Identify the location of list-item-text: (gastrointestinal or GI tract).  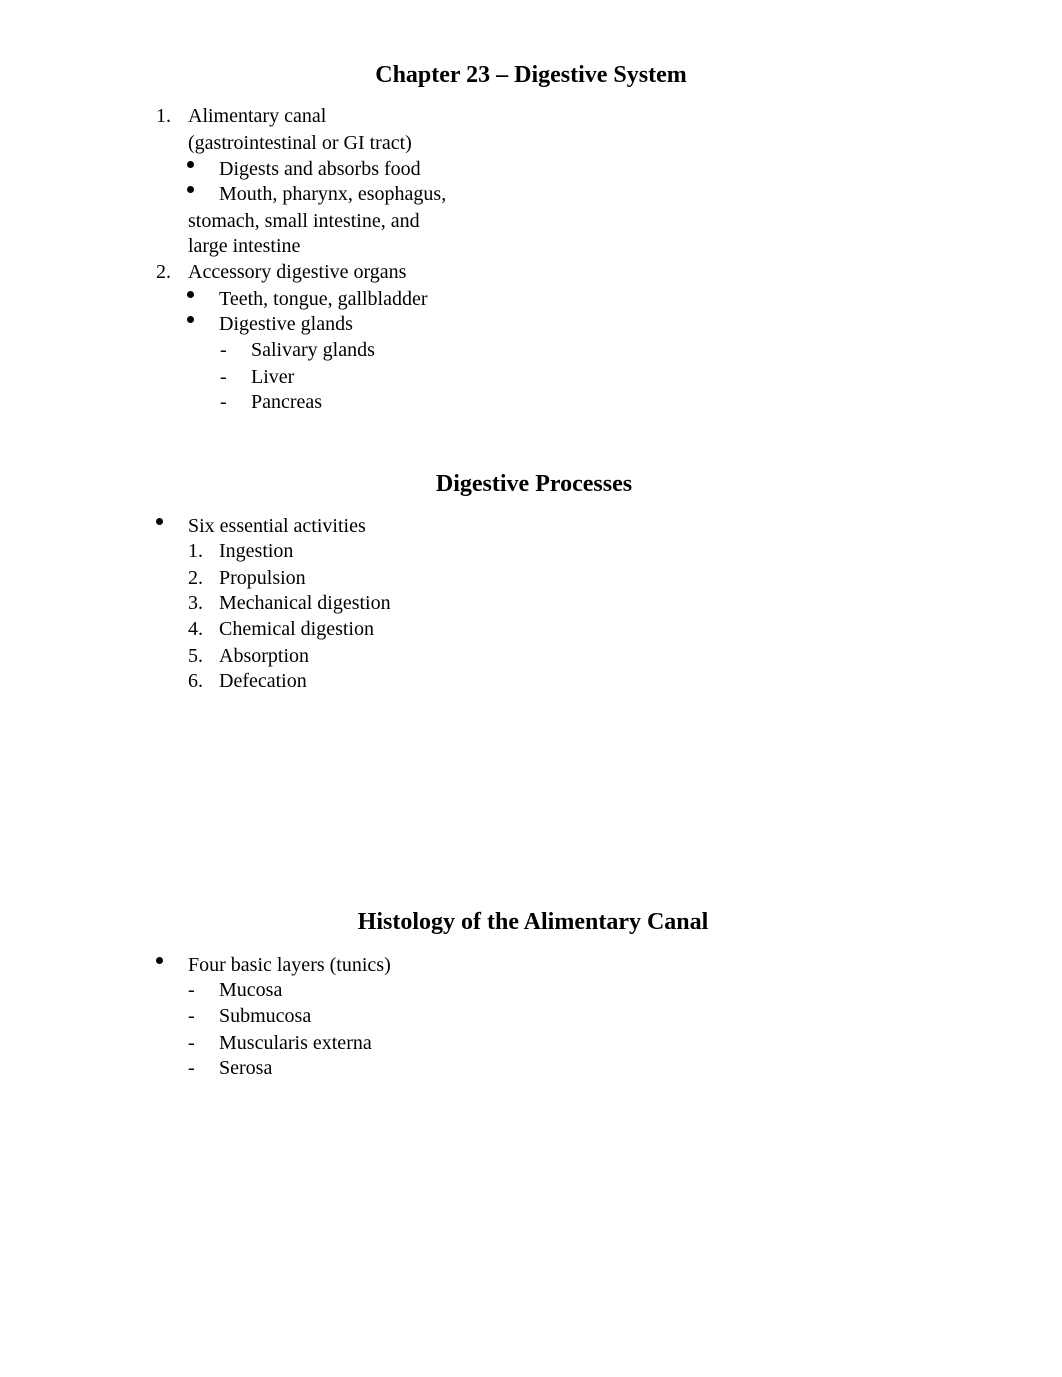
(300, 143).